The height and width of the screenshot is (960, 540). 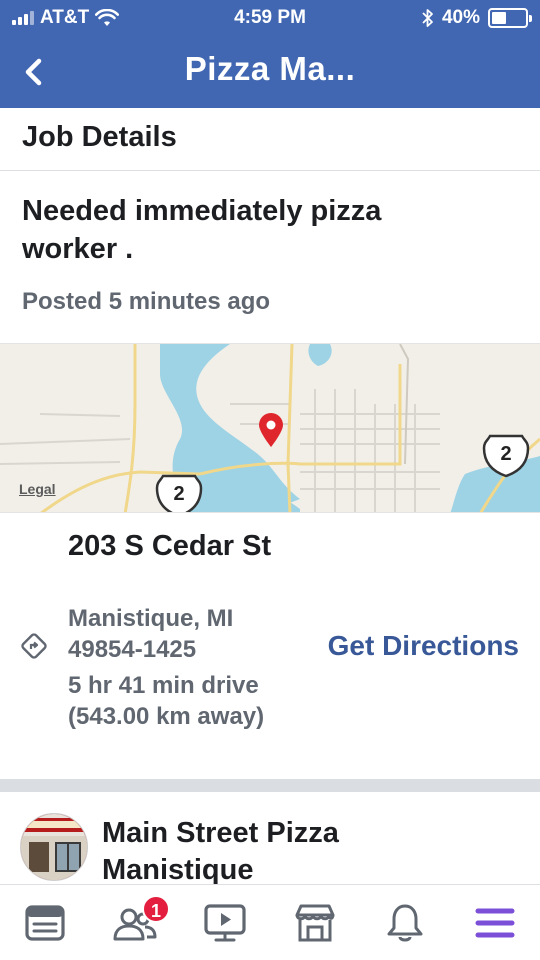 I want to click on battery-percent: 40%, so click(x=460, y=17).